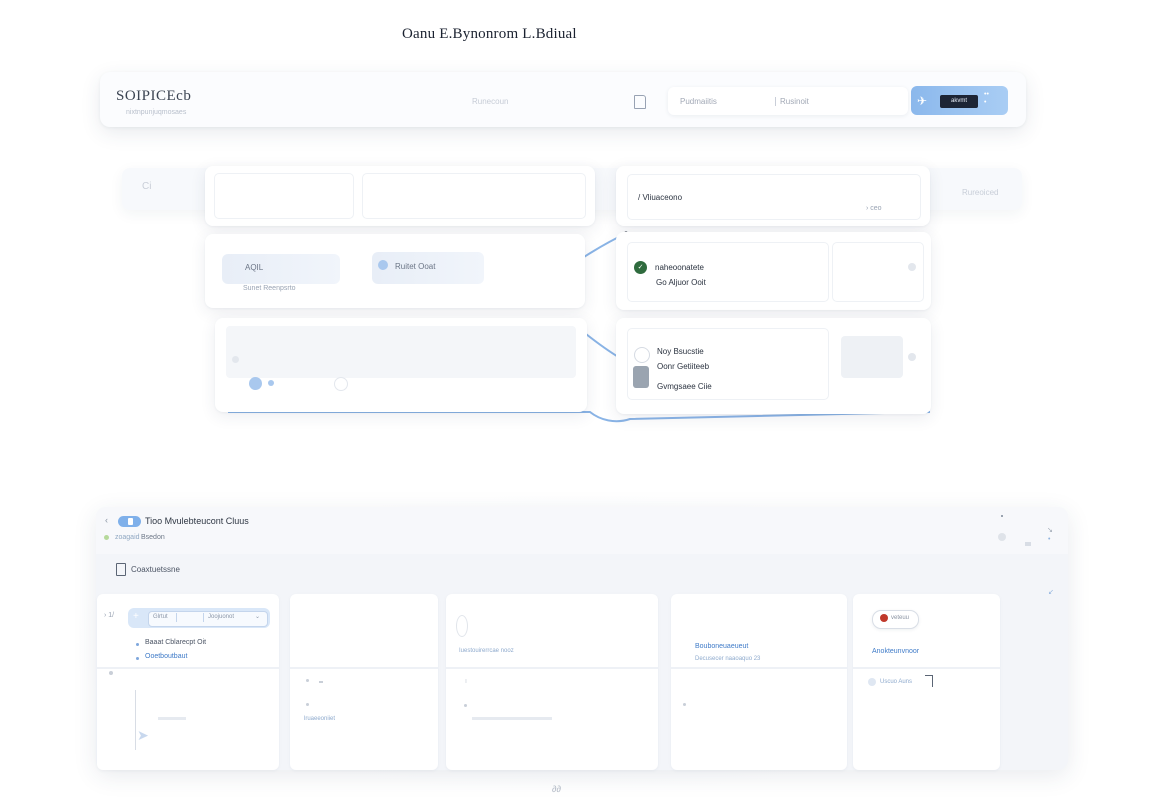 The height and width of the screenshot is (800, 1152). What do you see at coordinates (681, 282) in the screenshot?
I see `right-card-2-sub: Go Aljuor Ooit` at bounding box center [681, 282].